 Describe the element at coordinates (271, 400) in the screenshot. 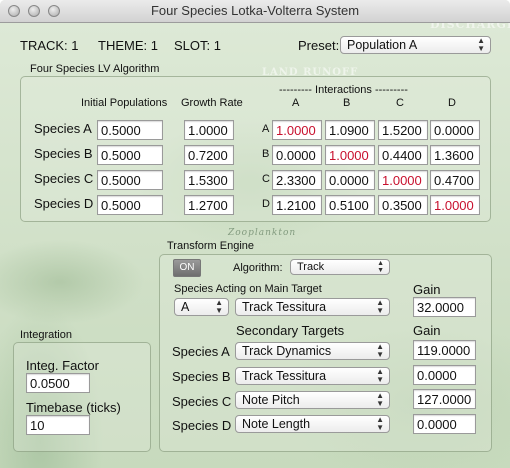

I see `secondary-target-c-value: Note Pitch` at that location.